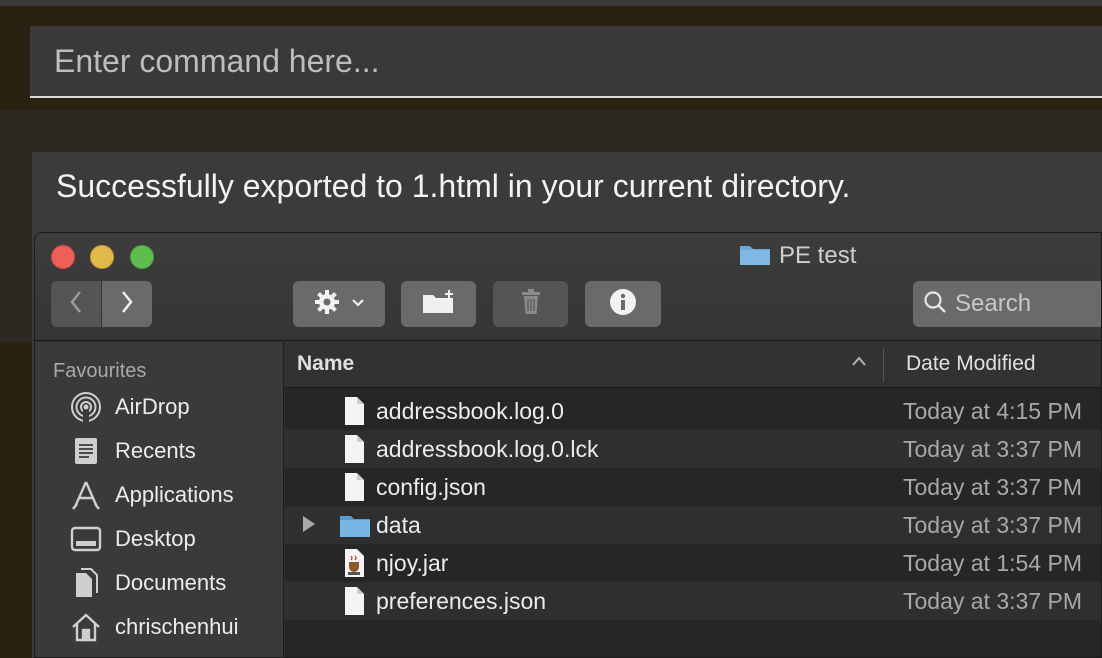  What do you see at coordinates (431, 487) in the screenshot?
I see `file-name: config.json` at bounding box center [431, 487].